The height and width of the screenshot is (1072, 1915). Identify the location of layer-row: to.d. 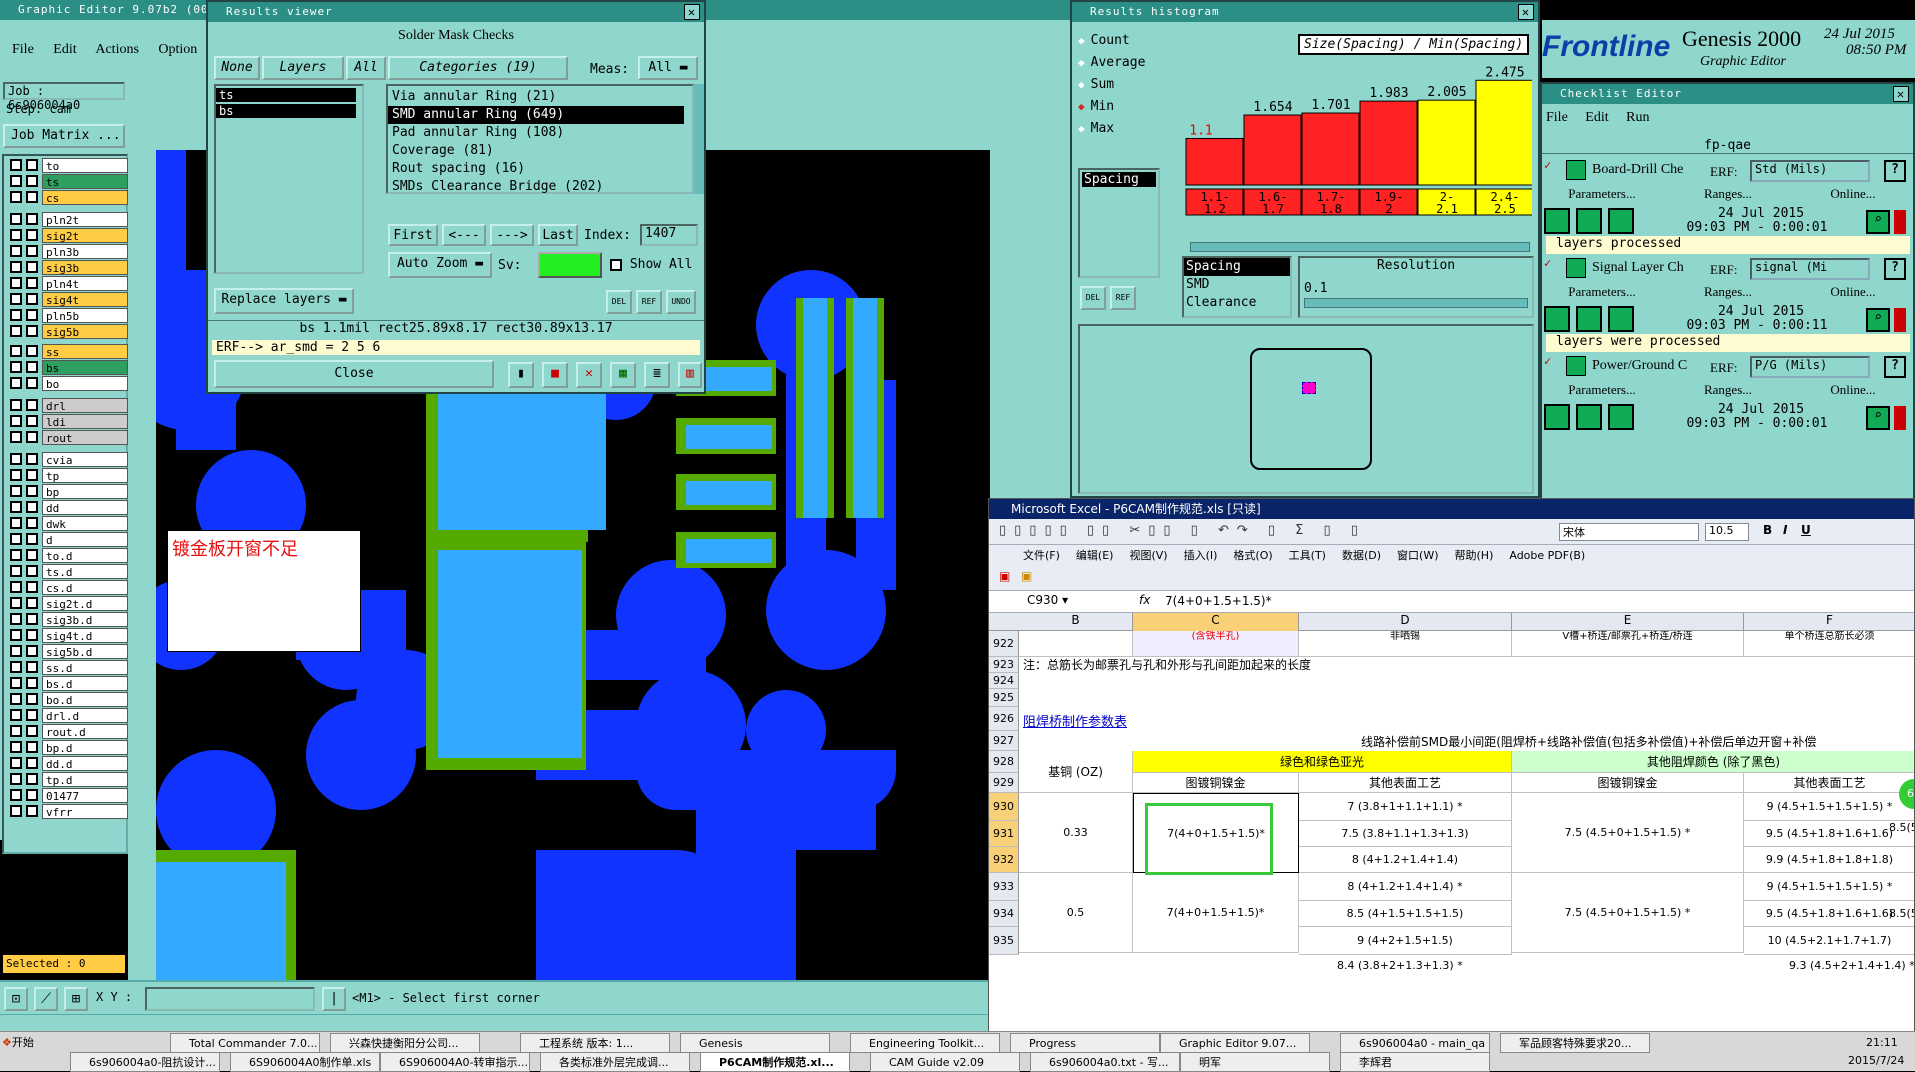
(68, 556).